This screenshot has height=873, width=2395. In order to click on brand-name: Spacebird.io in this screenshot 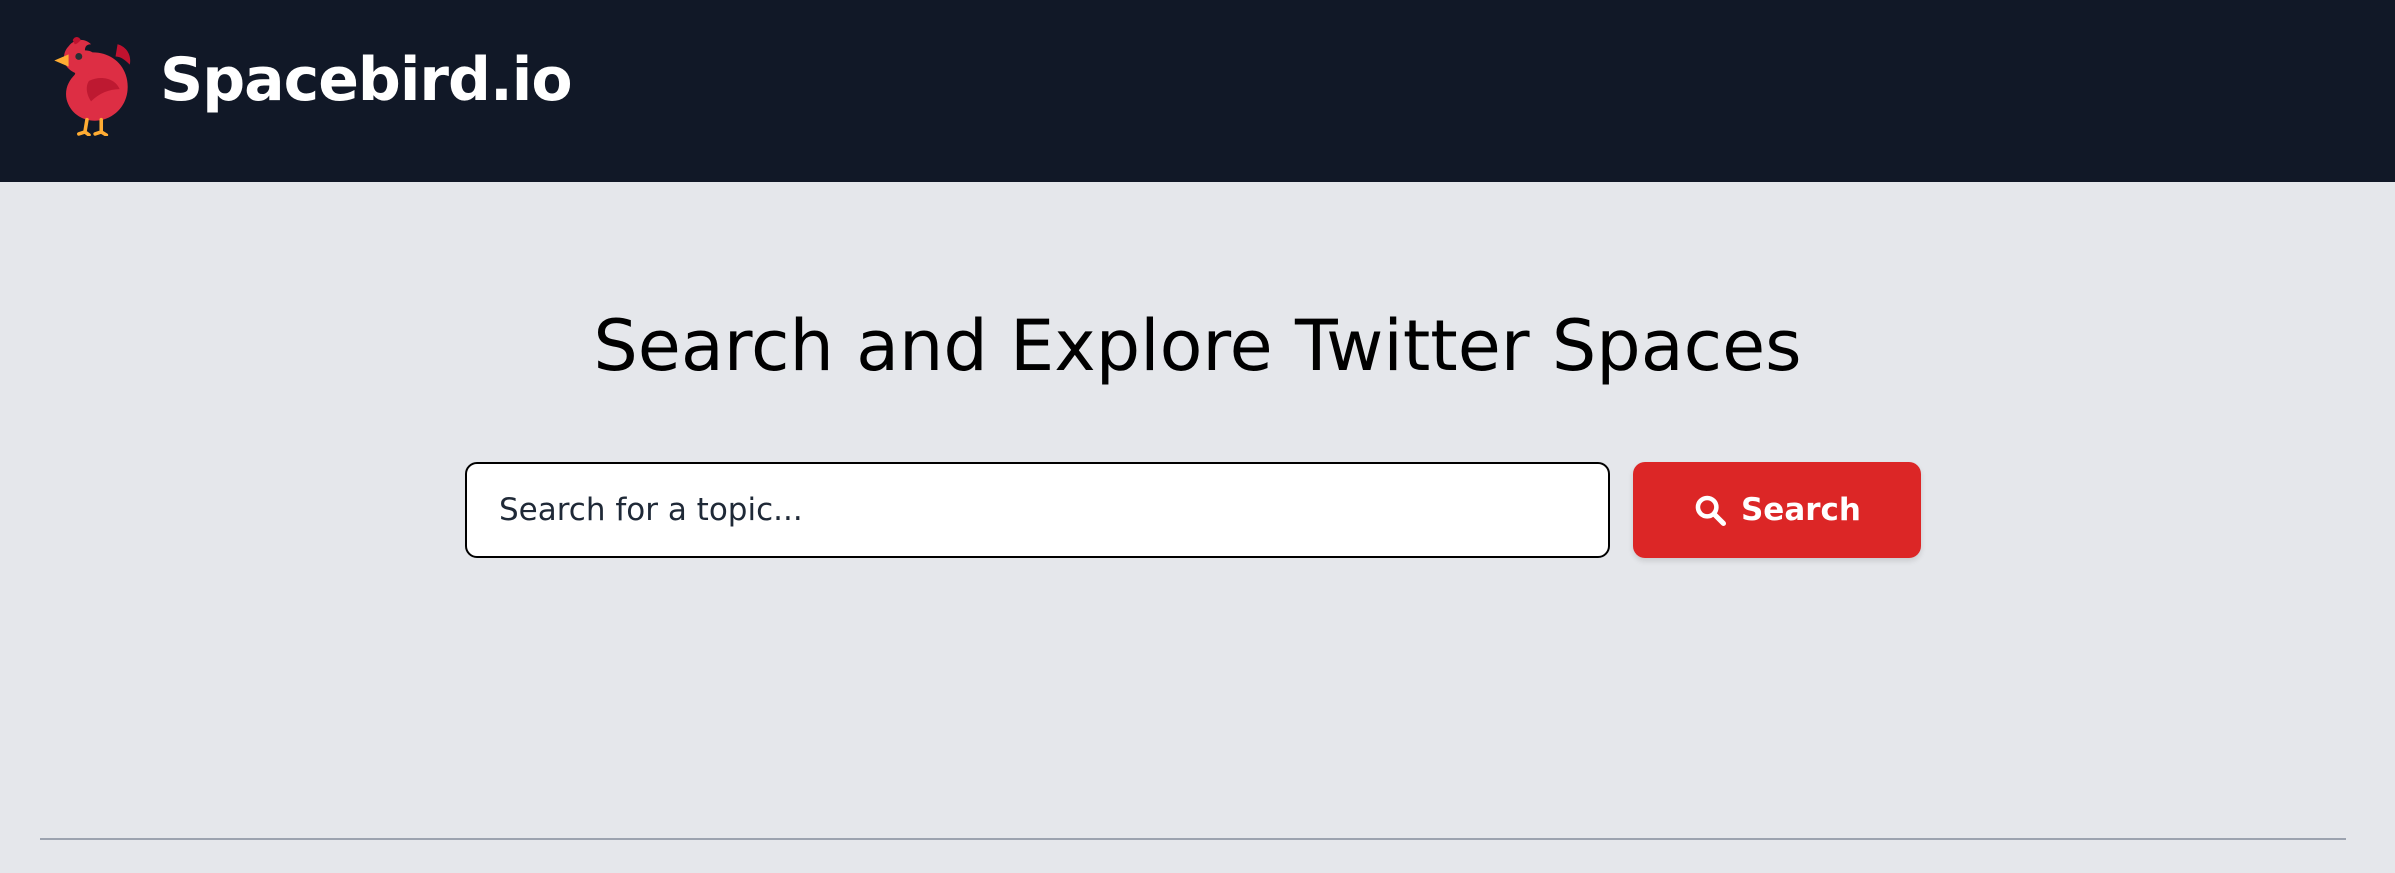, I will do `click(366, 80)`.